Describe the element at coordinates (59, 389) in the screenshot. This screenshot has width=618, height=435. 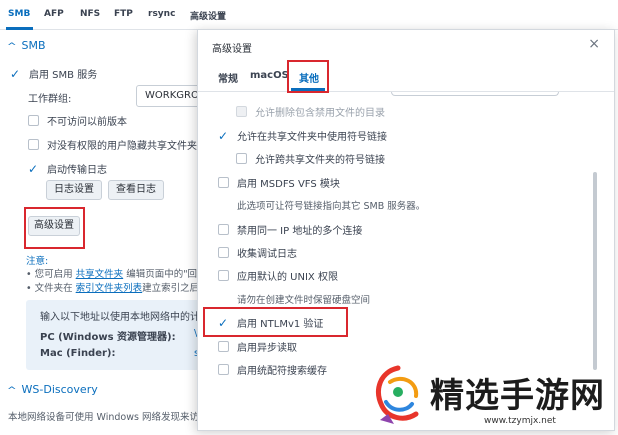
I see `ws-discovery-title: WS-Discovery` at that location.